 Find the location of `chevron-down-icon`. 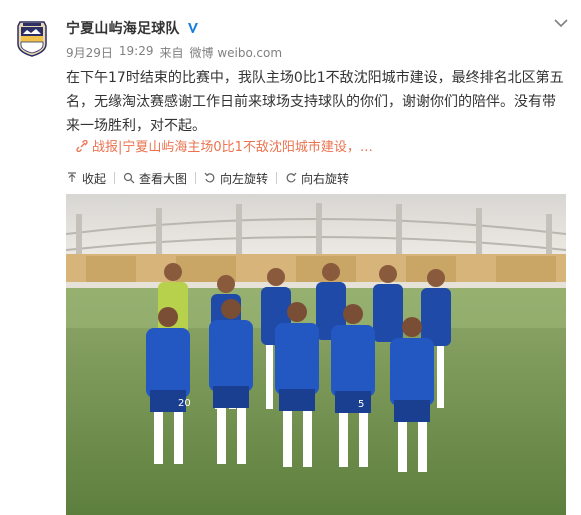

chevron-down-icon is located at coordinates (561, 23).